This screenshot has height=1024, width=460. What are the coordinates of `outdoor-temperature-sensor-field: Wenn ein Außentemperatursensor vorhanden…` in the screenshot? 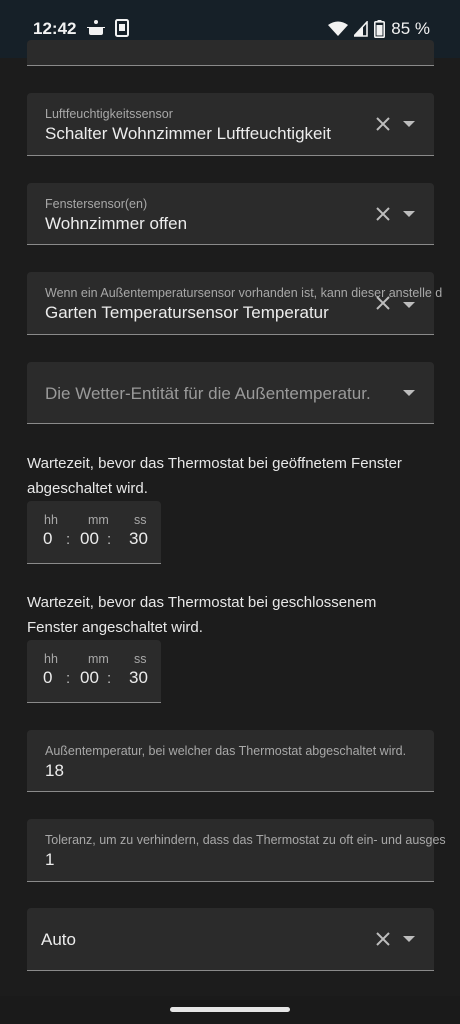 It's located at (234, 303).